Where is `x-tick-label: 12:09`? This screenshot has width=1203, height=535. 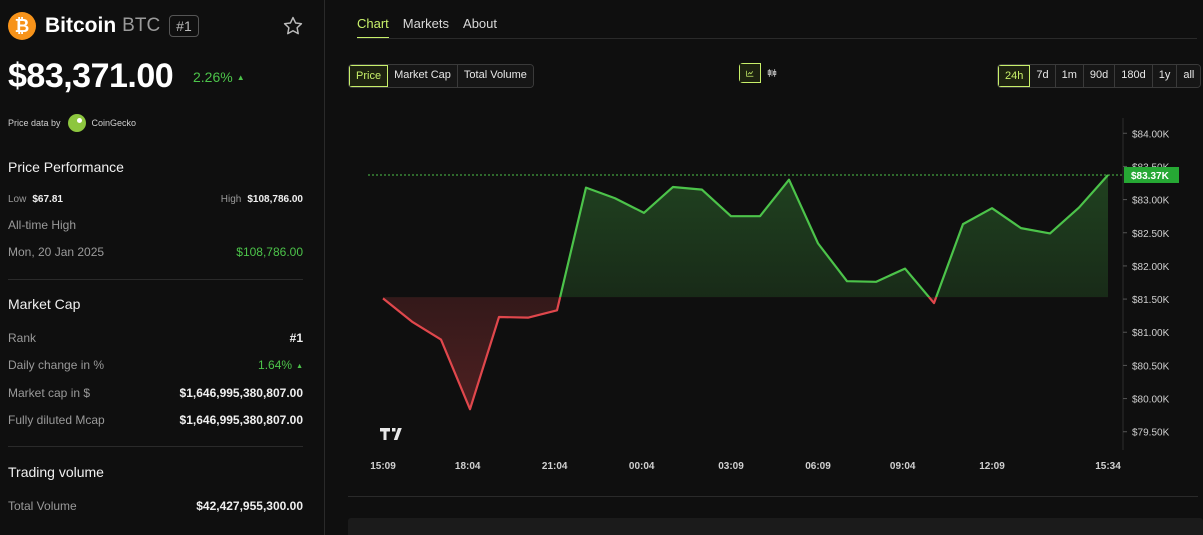
x-tick-label: 12:09 is located at coordinates (992, 466).